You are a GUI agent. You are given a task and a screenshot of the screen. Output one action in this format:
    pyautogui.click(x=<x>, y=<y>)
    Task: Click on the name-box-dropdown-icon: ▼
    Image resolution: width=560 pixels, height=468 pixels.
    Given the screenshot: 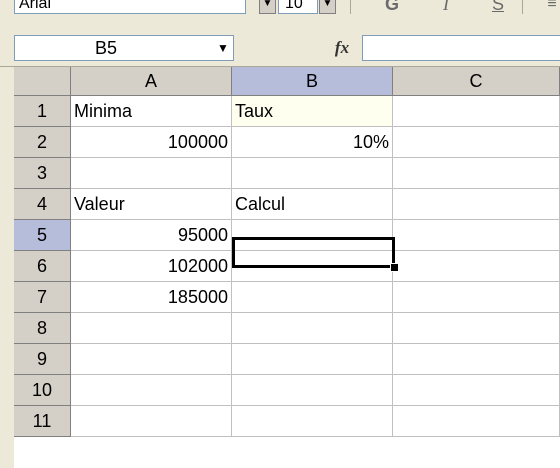 What is the action you would take?
    pyautogui.click(x=223, y=48)
    